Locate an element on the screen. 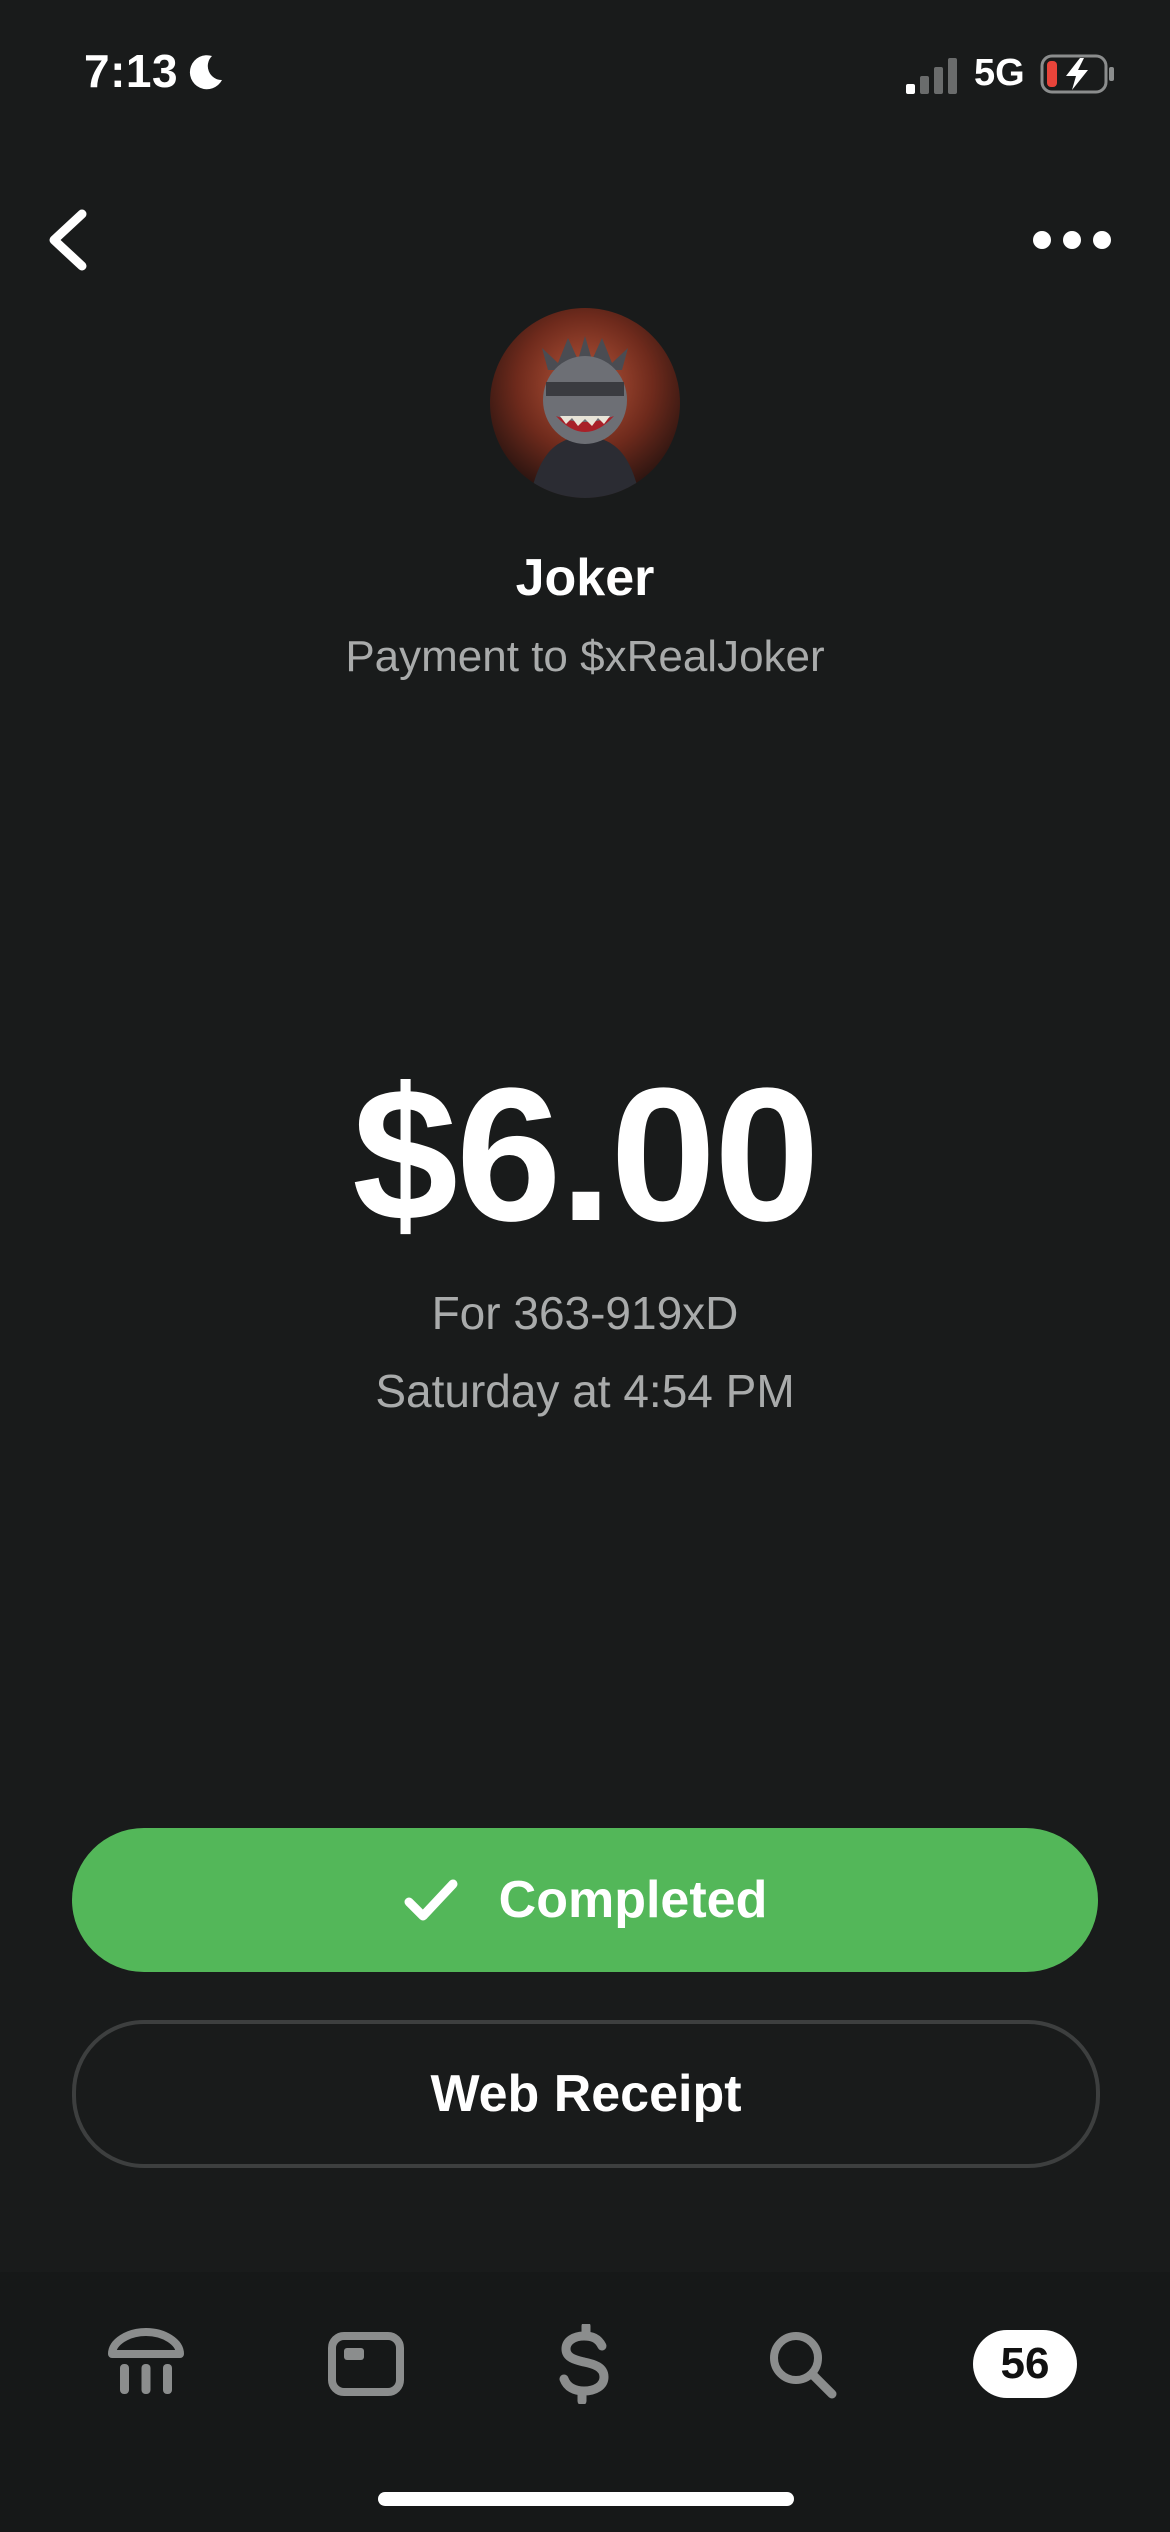 This screenshot has height=2532, width=1170. status-time: 7:13 is located at coordinates (131, 71).